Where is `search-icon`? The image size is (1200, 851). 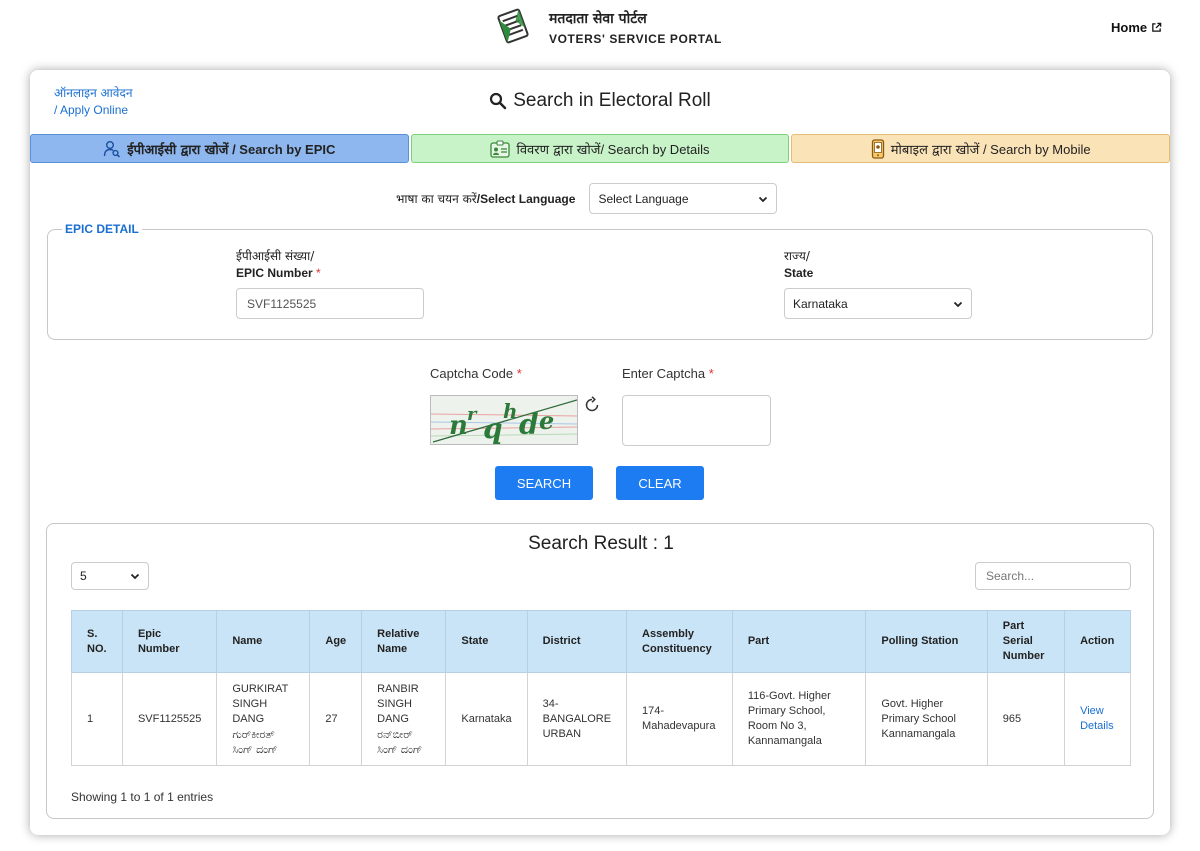
search-icon is located at coordinates (498, 101).